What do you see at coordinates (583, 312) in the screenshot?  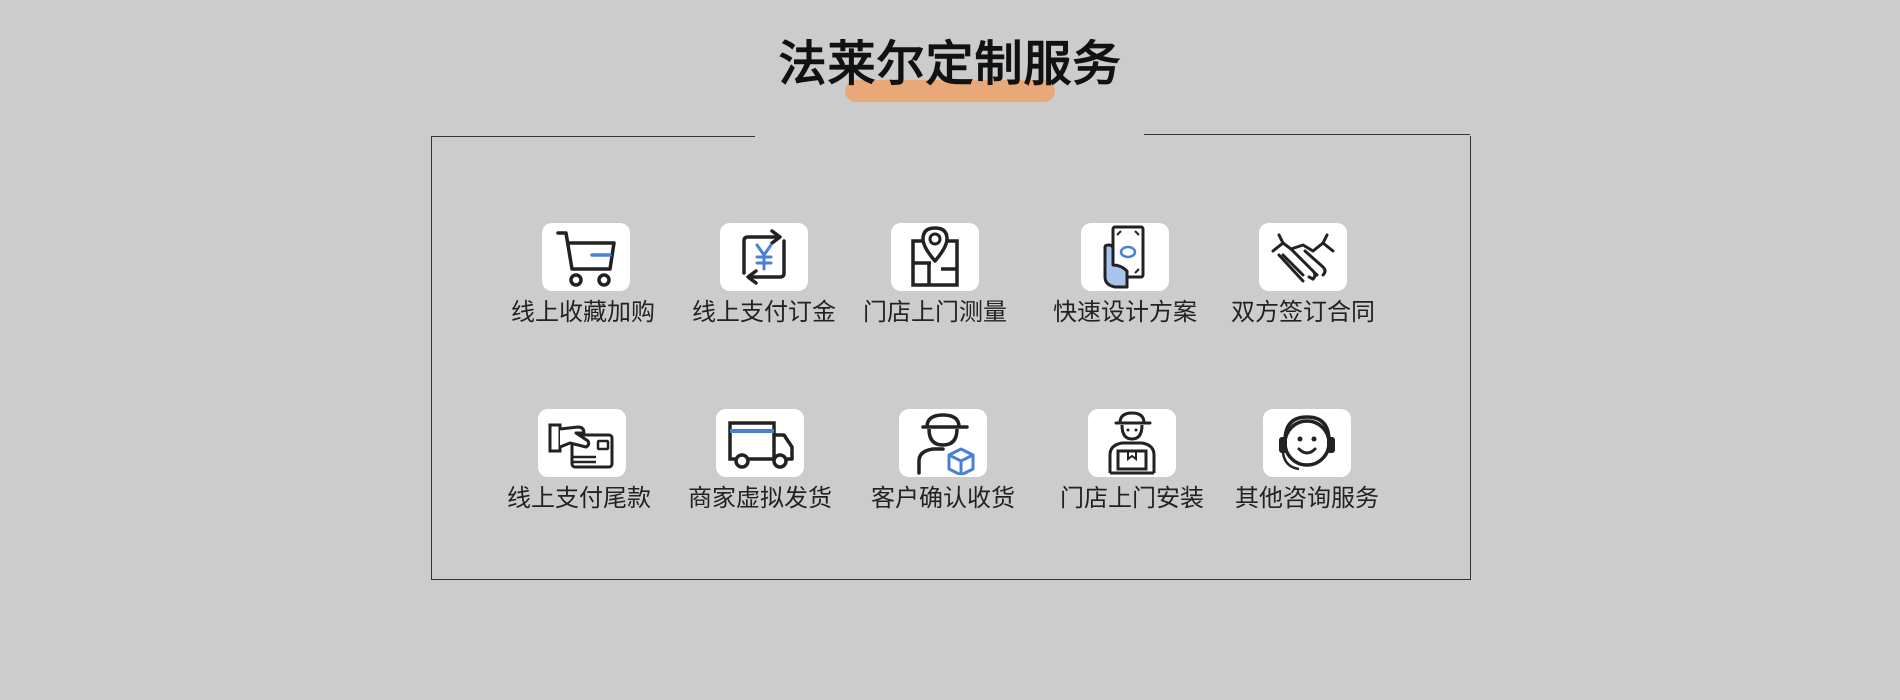 I see `step-label: 线上收藏加购` at bounding box center [583, 312].